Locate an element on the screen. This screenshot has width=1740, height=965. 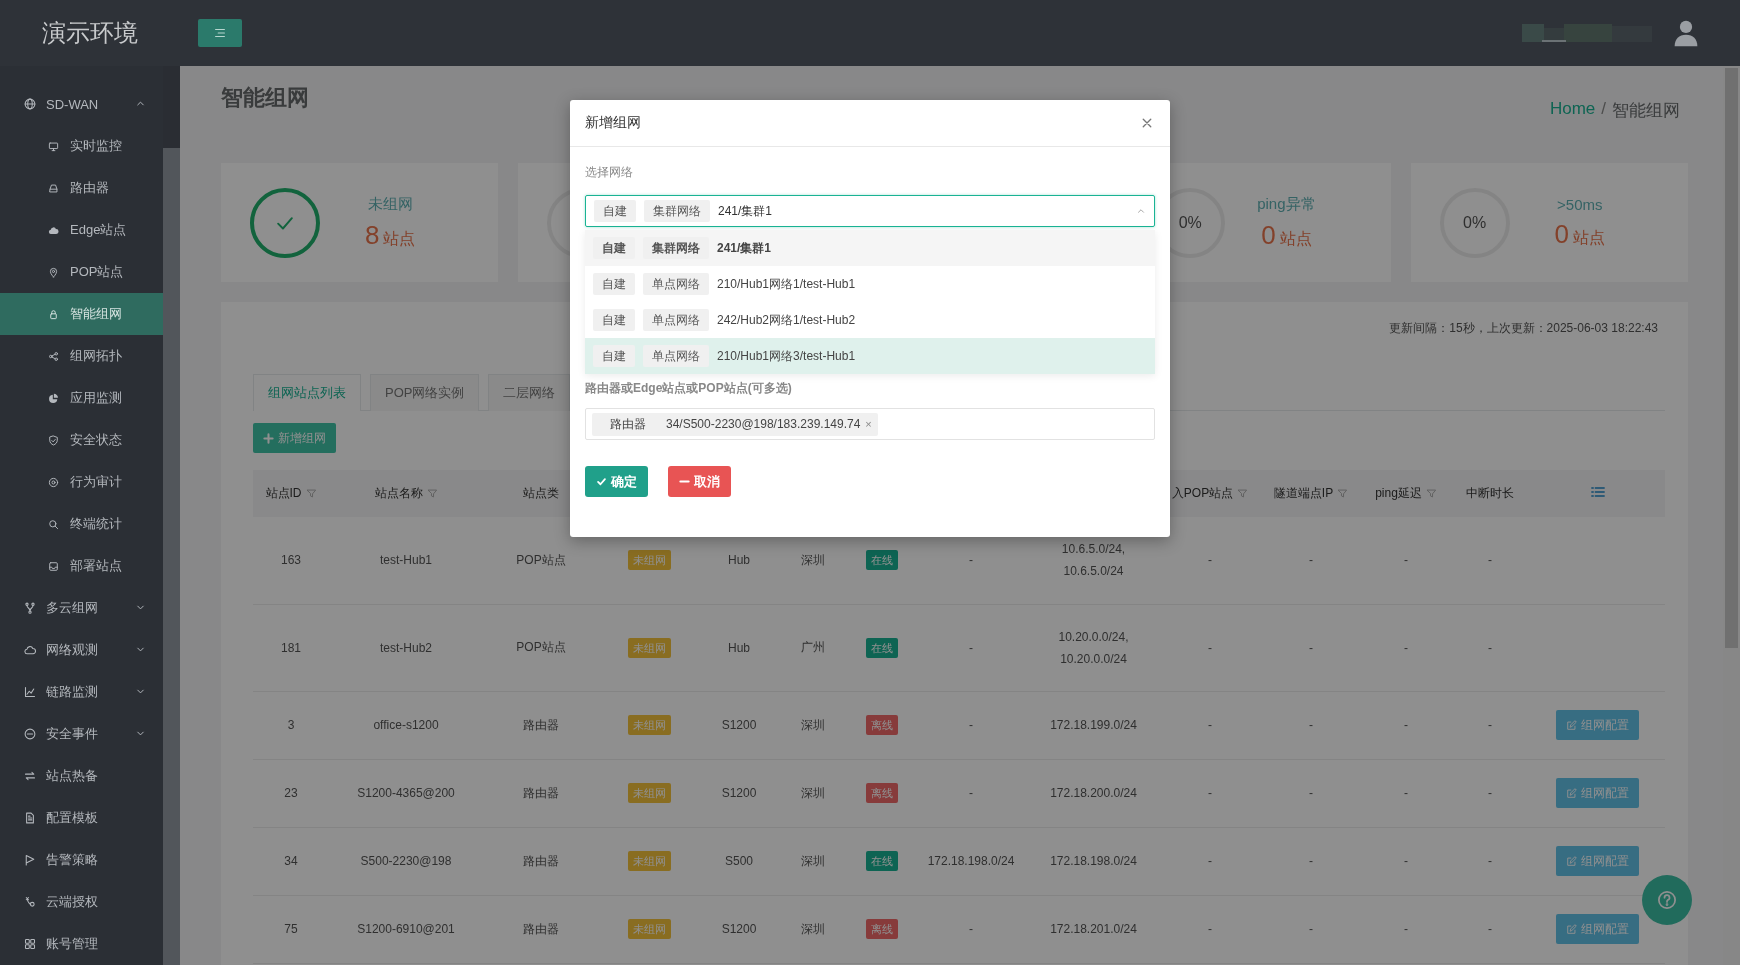
column-list-icon is located at coordinates (1597, 492).